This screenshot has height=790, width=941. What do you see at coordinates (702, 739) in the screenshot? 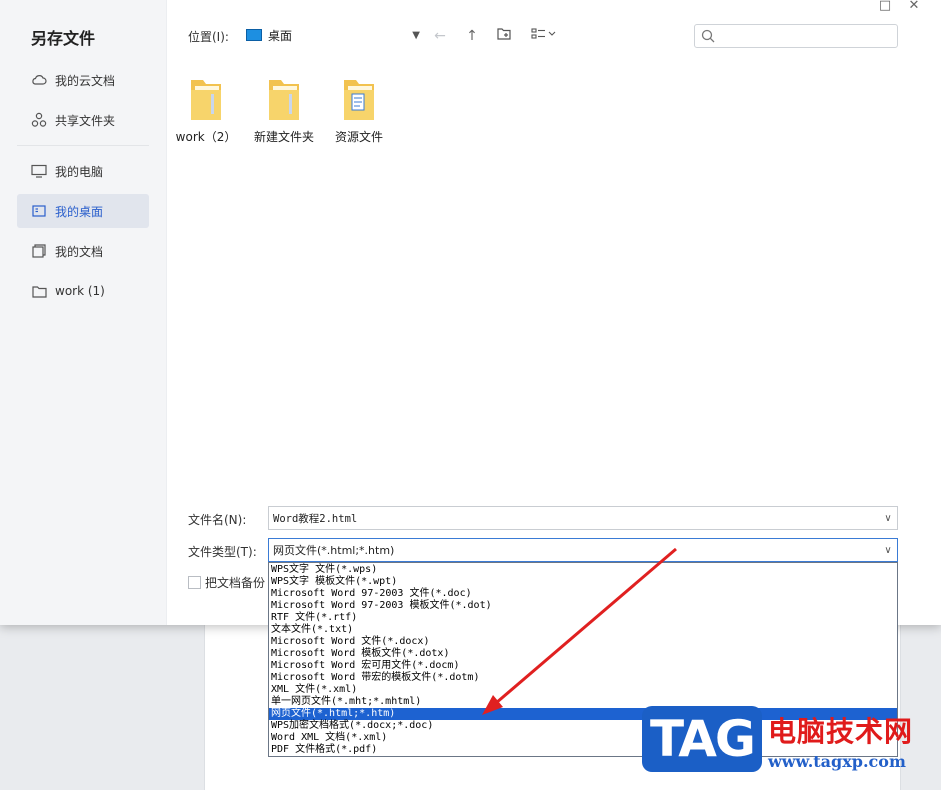
I see `watermark-logo: TAG` at bounding box center [702, 739].